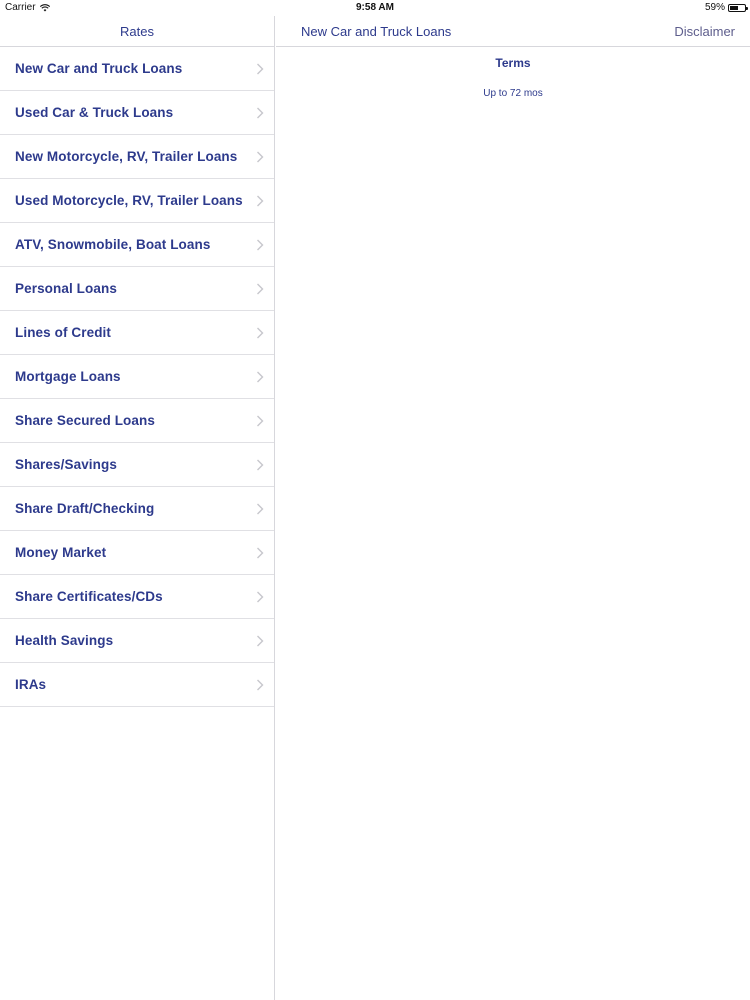 The image size is (750, 1000). What do you see at coordinates (137, 553) in the screenshot?
I see `list-item: Money Market` at bounding box center [137, 553].